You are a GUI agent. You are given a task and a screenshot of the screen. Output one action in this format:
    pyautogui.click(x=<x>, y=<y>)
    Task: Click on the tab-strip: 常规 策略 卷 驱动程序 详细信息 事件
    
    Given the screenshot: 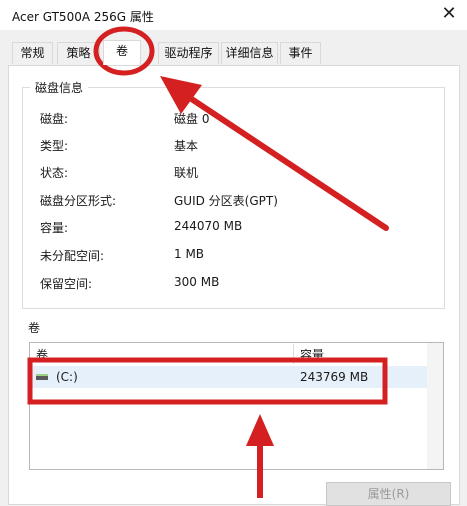 What is the action you would take?
    pyautogui.click(x=233, y=48)
    